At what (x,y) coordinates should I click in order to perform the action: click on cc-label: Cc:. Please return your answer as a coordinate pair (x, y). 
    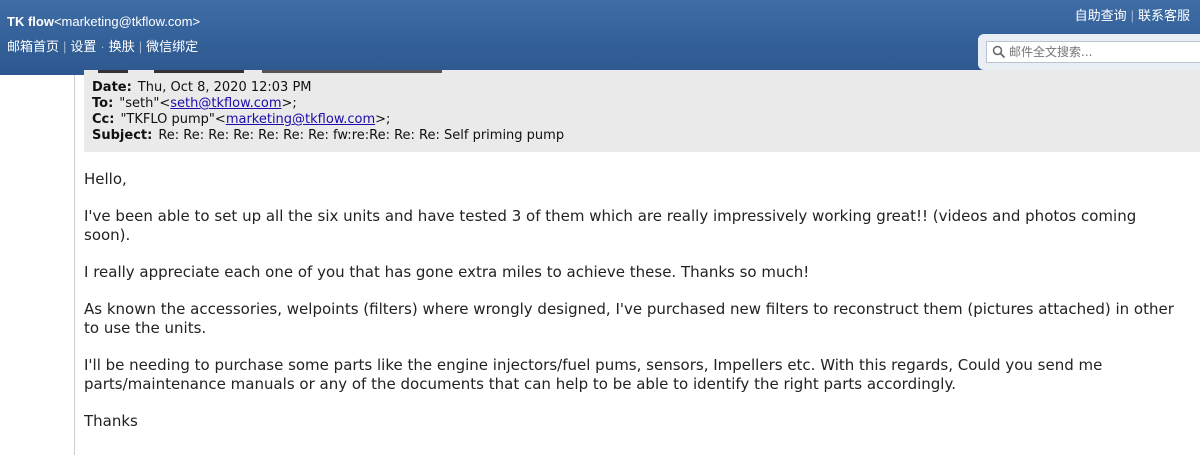
    Looking at the image, I should click on (103, 119).